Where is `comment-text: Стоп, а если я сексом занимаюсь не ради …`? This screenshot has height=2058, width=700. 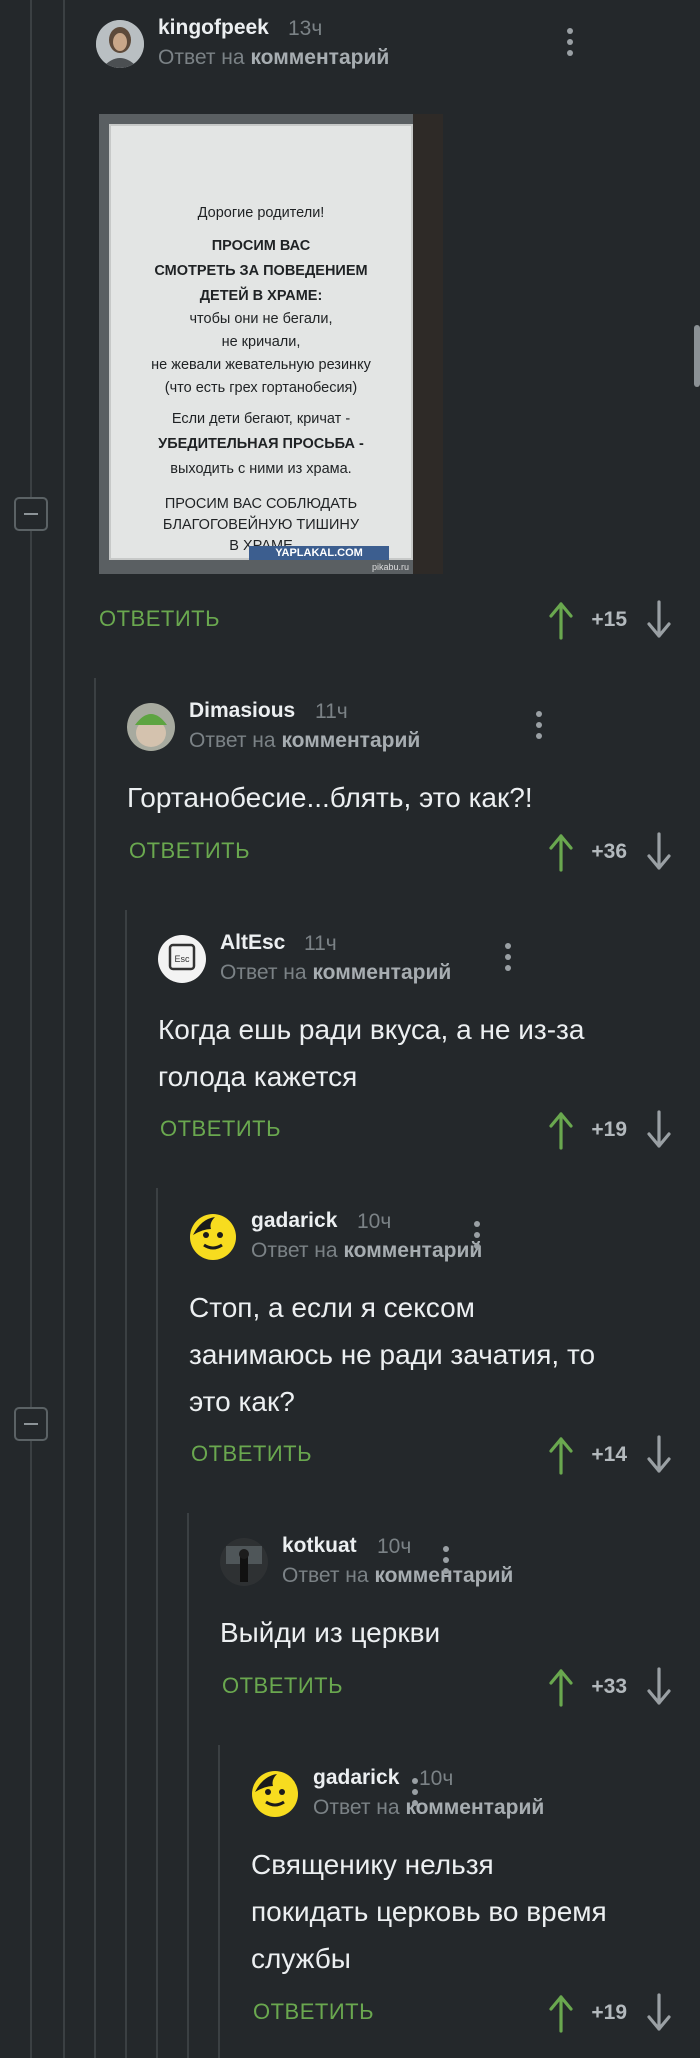
comment-text: Стоп, а если я сексом занимаюсь не ради … is located at coordinates (392, 1354).